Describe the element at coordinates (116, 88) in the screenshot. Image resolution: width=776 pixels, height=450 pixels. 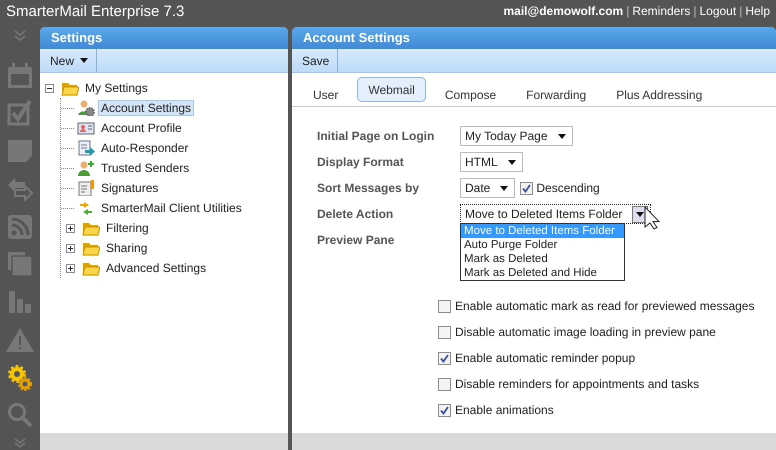
I see `tree-item: My Settings` at that location.